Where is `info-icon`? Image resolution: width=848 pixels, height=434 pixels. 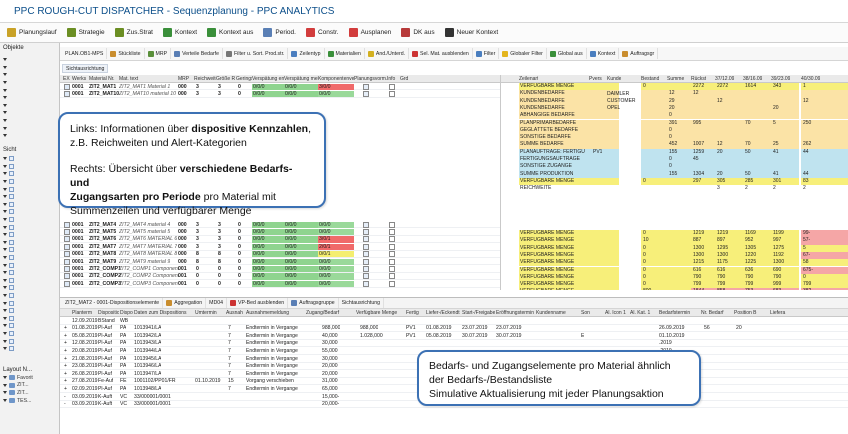 info-icon is located at coordinates (392, 94).